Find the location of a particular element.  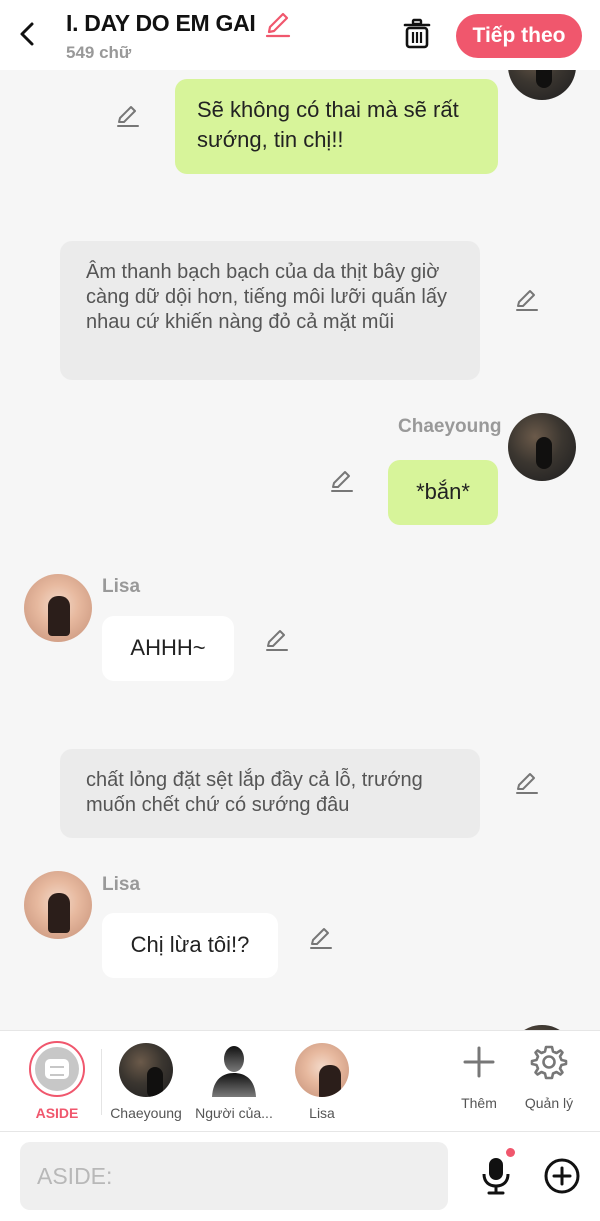

character-unknown is located at coordinates (234, 1070).